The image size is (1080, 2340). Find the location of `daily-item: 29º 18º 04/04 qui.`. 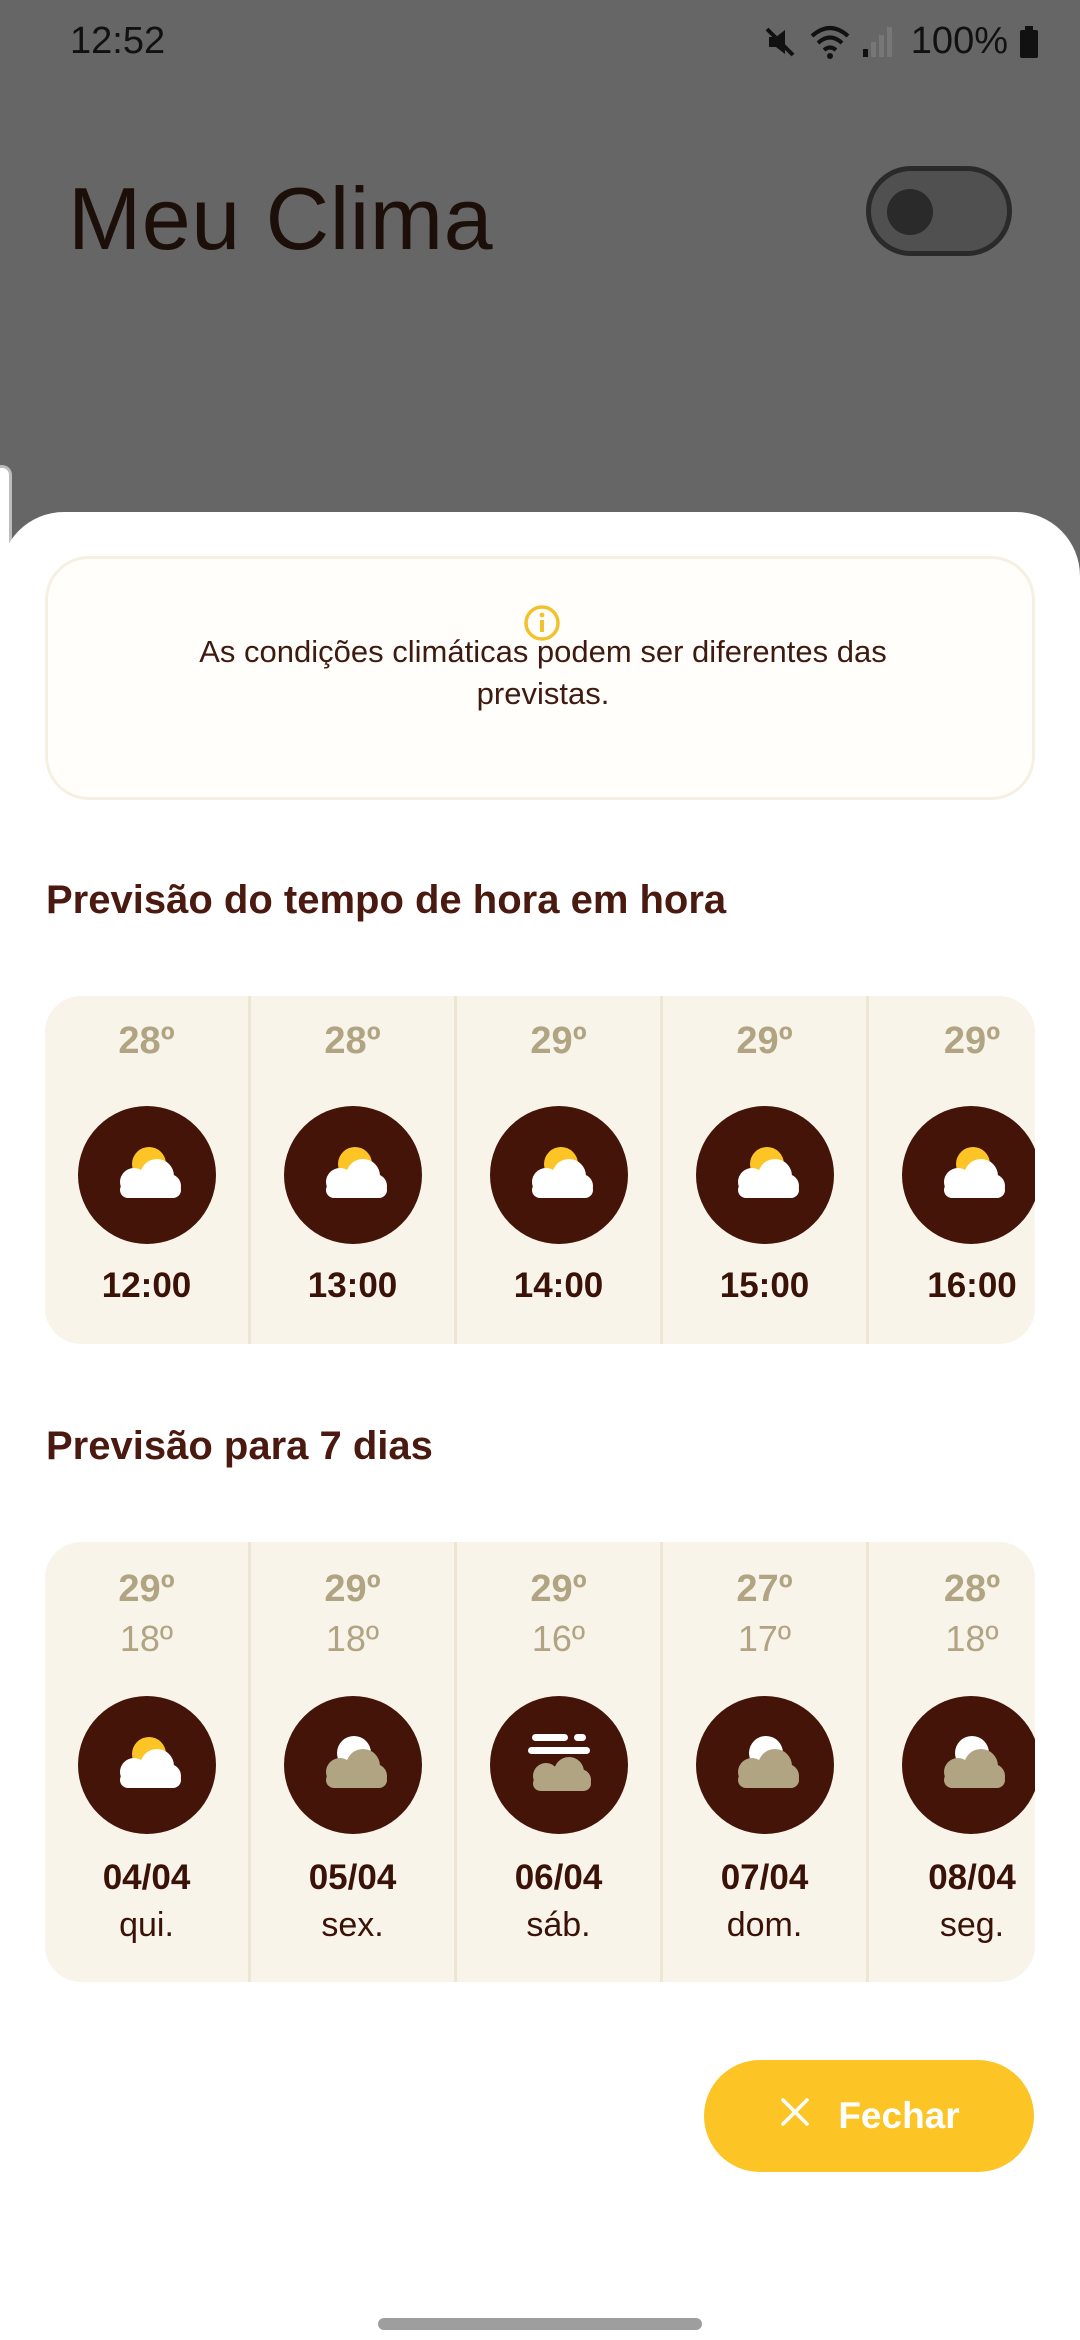

daily-item: 29º 18º 04/04 qui. is located at coordinates (148, 1762).